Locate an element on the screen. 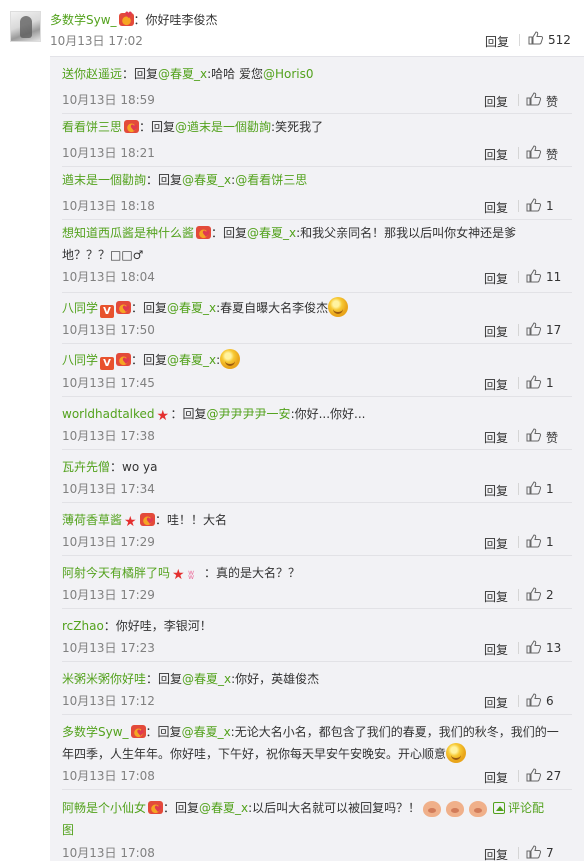 Image resolution: width=584 pixels, height=861 pixels. reply-time: 10月13日 17:23 is located at coordinates (108, 648).